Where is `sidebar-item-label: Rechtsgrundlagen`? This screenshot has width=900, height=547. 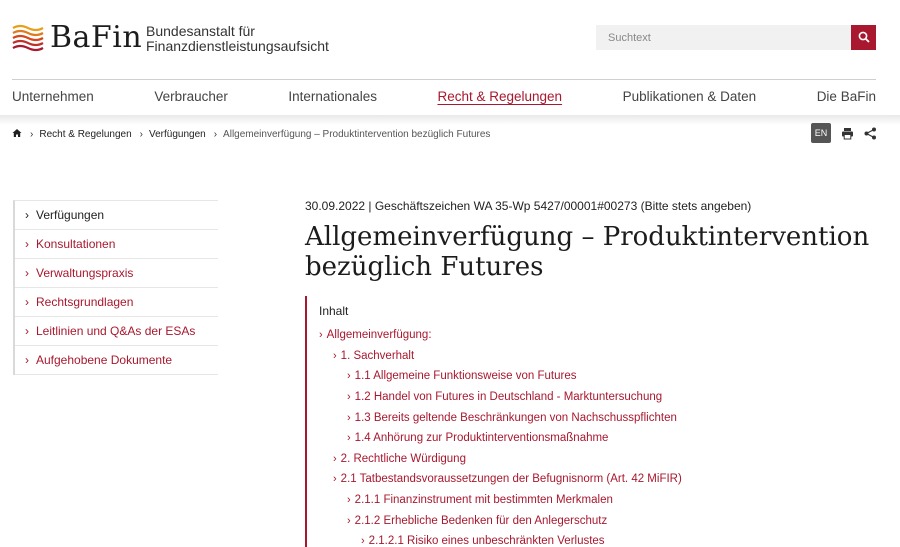
sidebar-item-label: Rechtsgrundlagen is located at coordinates (85, 302).